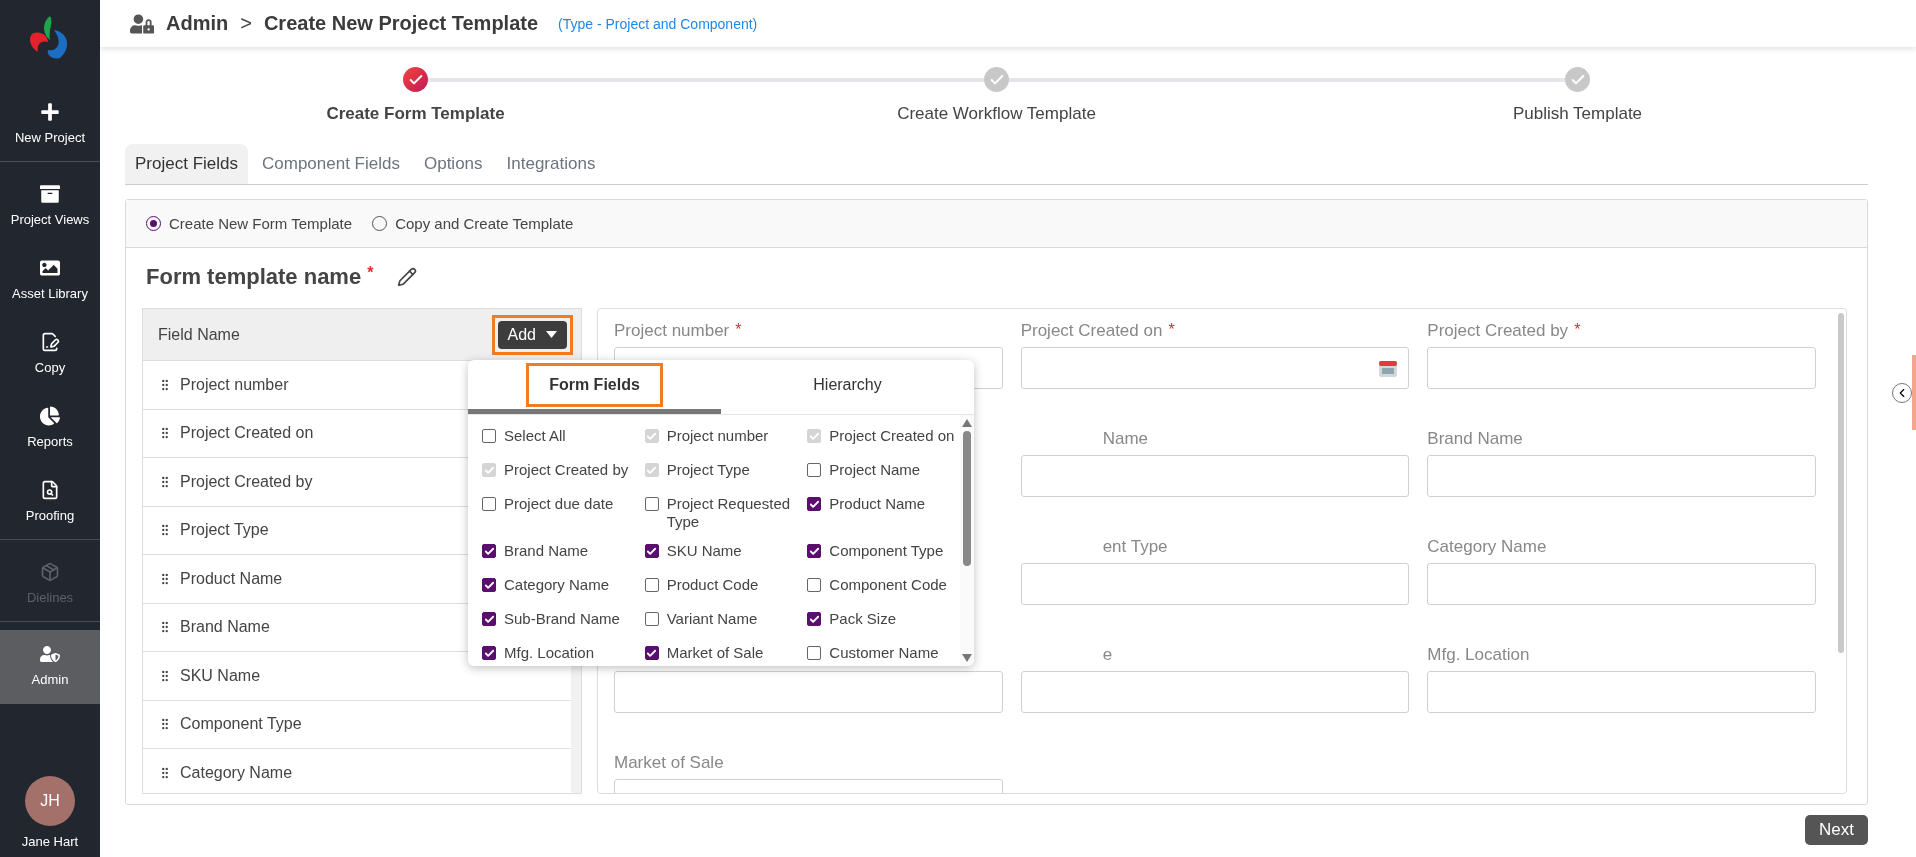 The image size is (1916, 857). I want to click on field-name: Project Created on, so click(247, 433).